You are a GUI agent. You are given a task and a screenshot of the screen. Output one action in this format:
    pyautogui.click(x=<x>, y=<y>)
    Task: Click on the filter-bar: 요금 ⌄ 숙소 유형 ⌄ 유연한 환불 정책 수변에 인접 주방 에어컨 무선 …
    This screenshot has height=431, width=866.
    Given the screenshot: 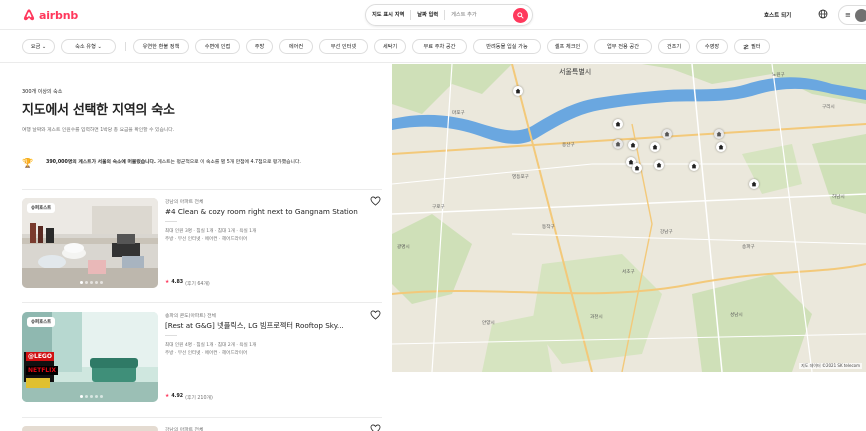 What is the action you would take?
    pyautogui.click(x=433, y=46)
    